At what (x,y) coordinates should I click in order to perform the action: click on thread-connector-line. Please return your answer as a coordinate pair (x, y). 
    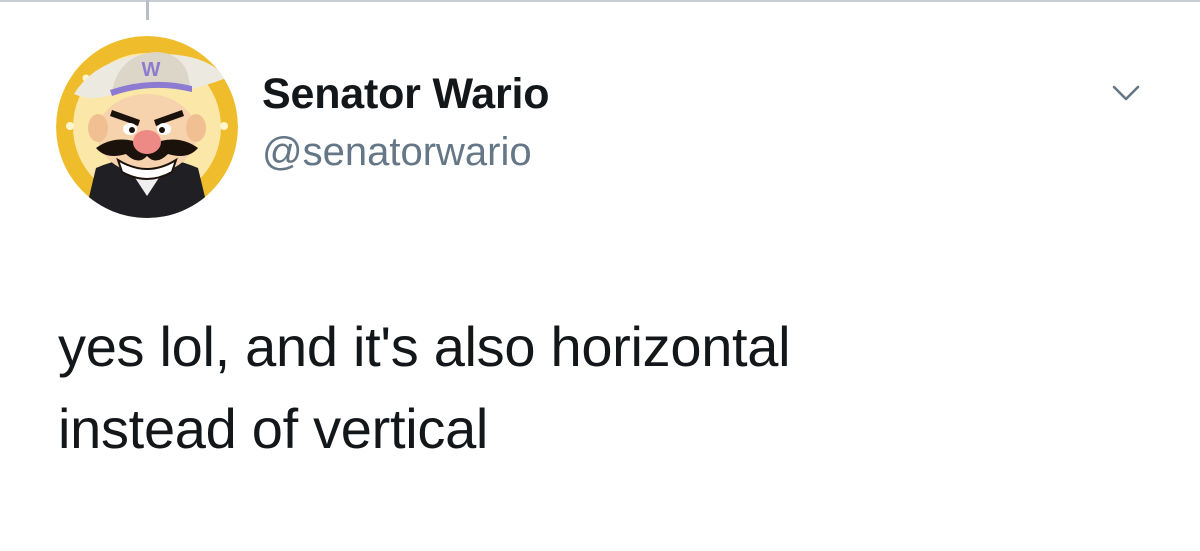
    Looking at the image, I should click on (147, 10).